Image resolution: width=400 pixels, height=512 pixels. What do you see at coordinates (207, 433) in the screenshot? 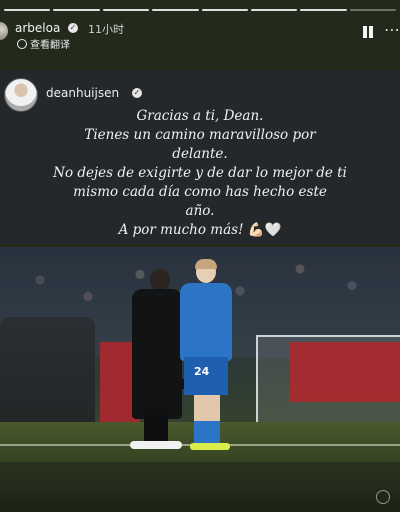
I see `player-socks` at bounding box center [207, 433].